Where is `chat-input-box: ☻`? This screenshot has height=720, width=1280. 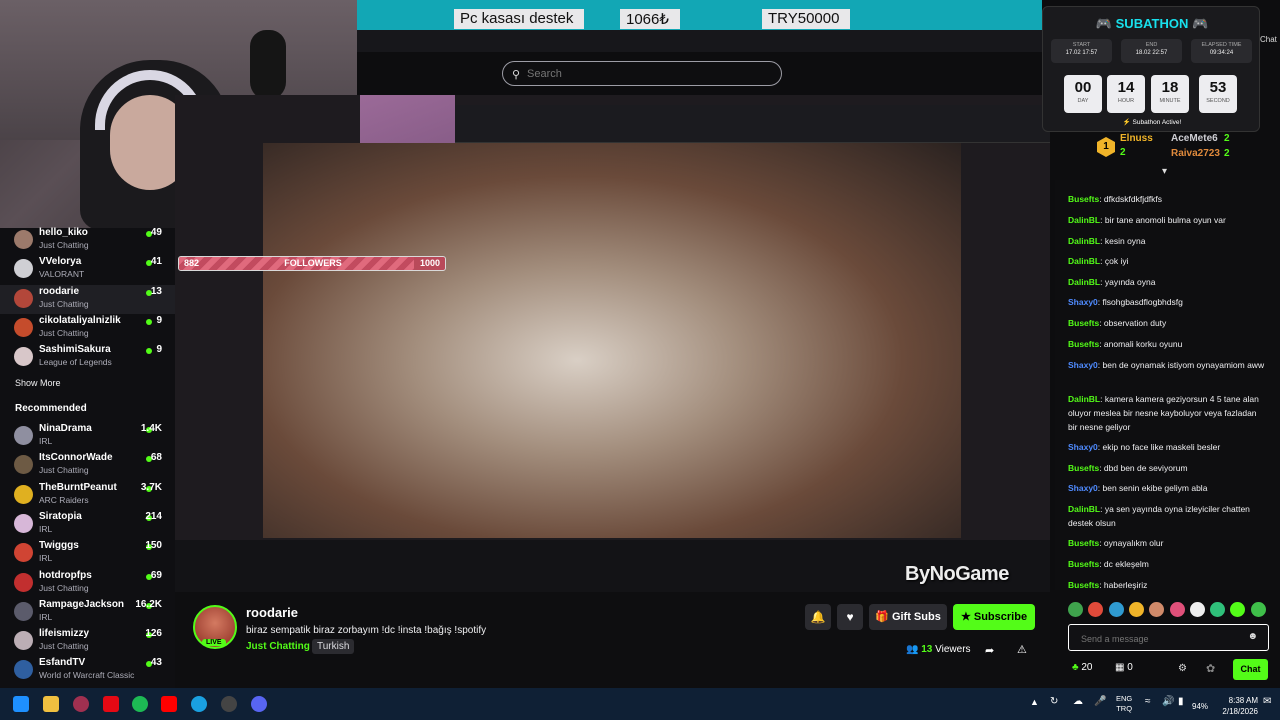 chat-input-box: ☻ is located at coordinates (1168, 637).